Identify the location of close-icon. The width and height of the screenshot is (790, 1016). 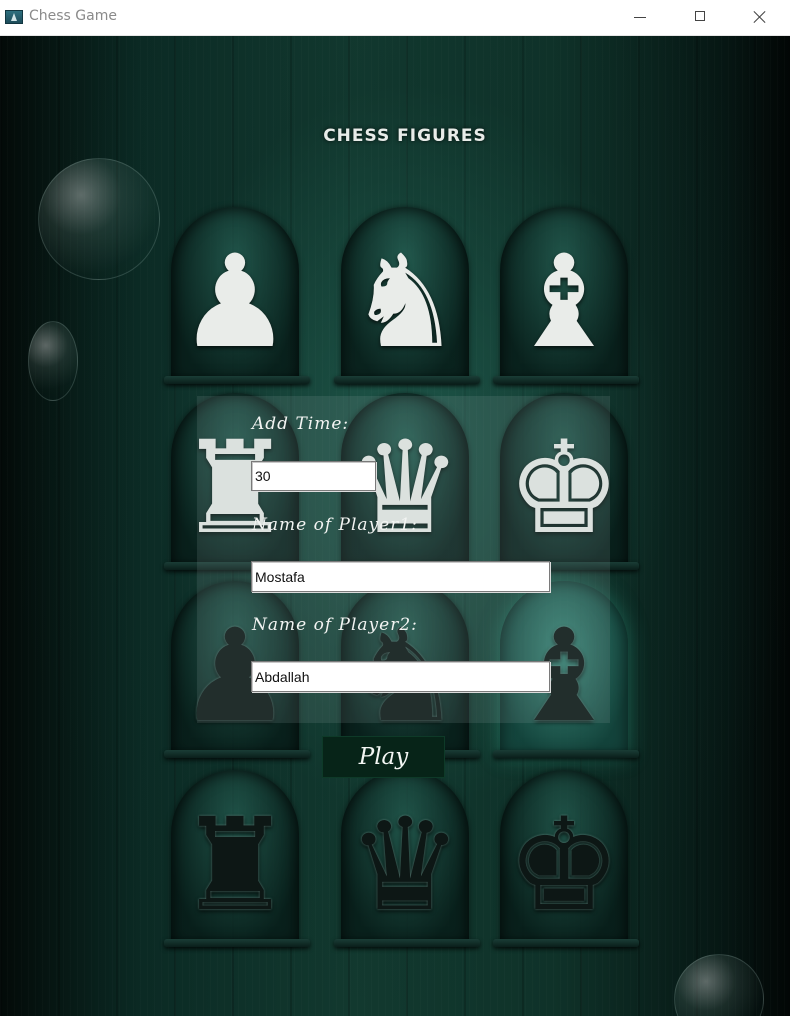
(760, 17).